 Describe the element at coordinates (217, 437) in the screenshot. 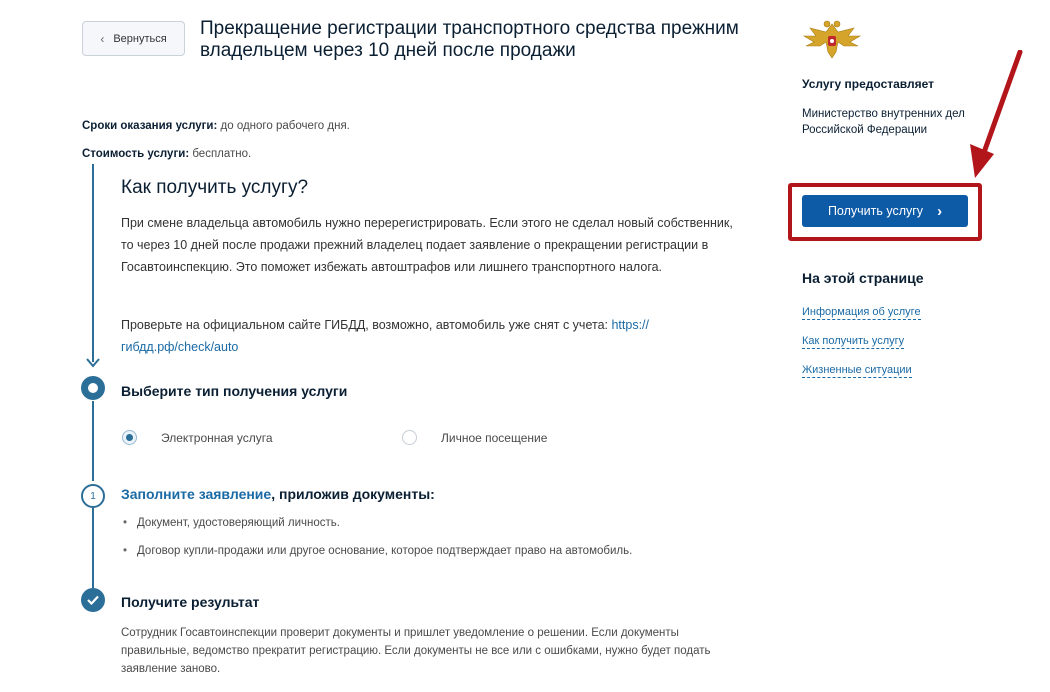

I see `radio-electronic-label: Электронная услуга` at that location.